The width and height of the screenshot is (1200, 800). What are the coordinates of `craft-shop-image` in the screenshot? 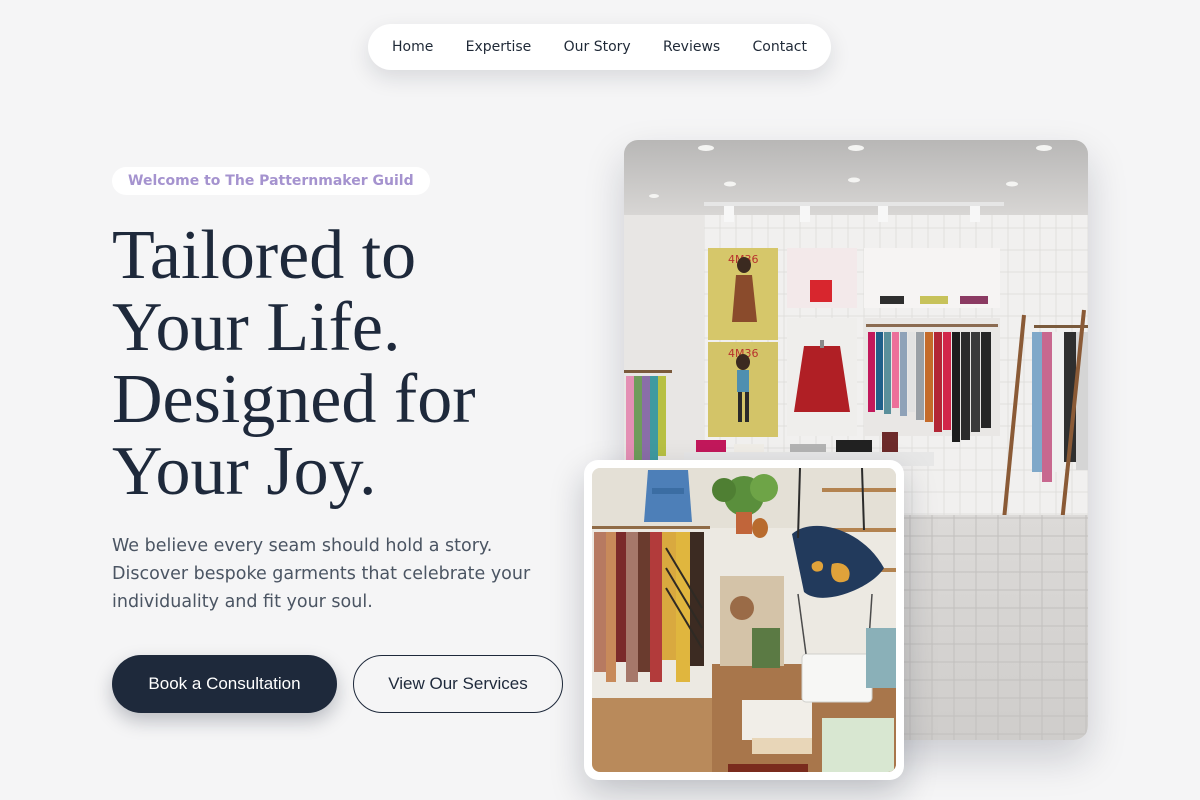 It's located at (744, 620).